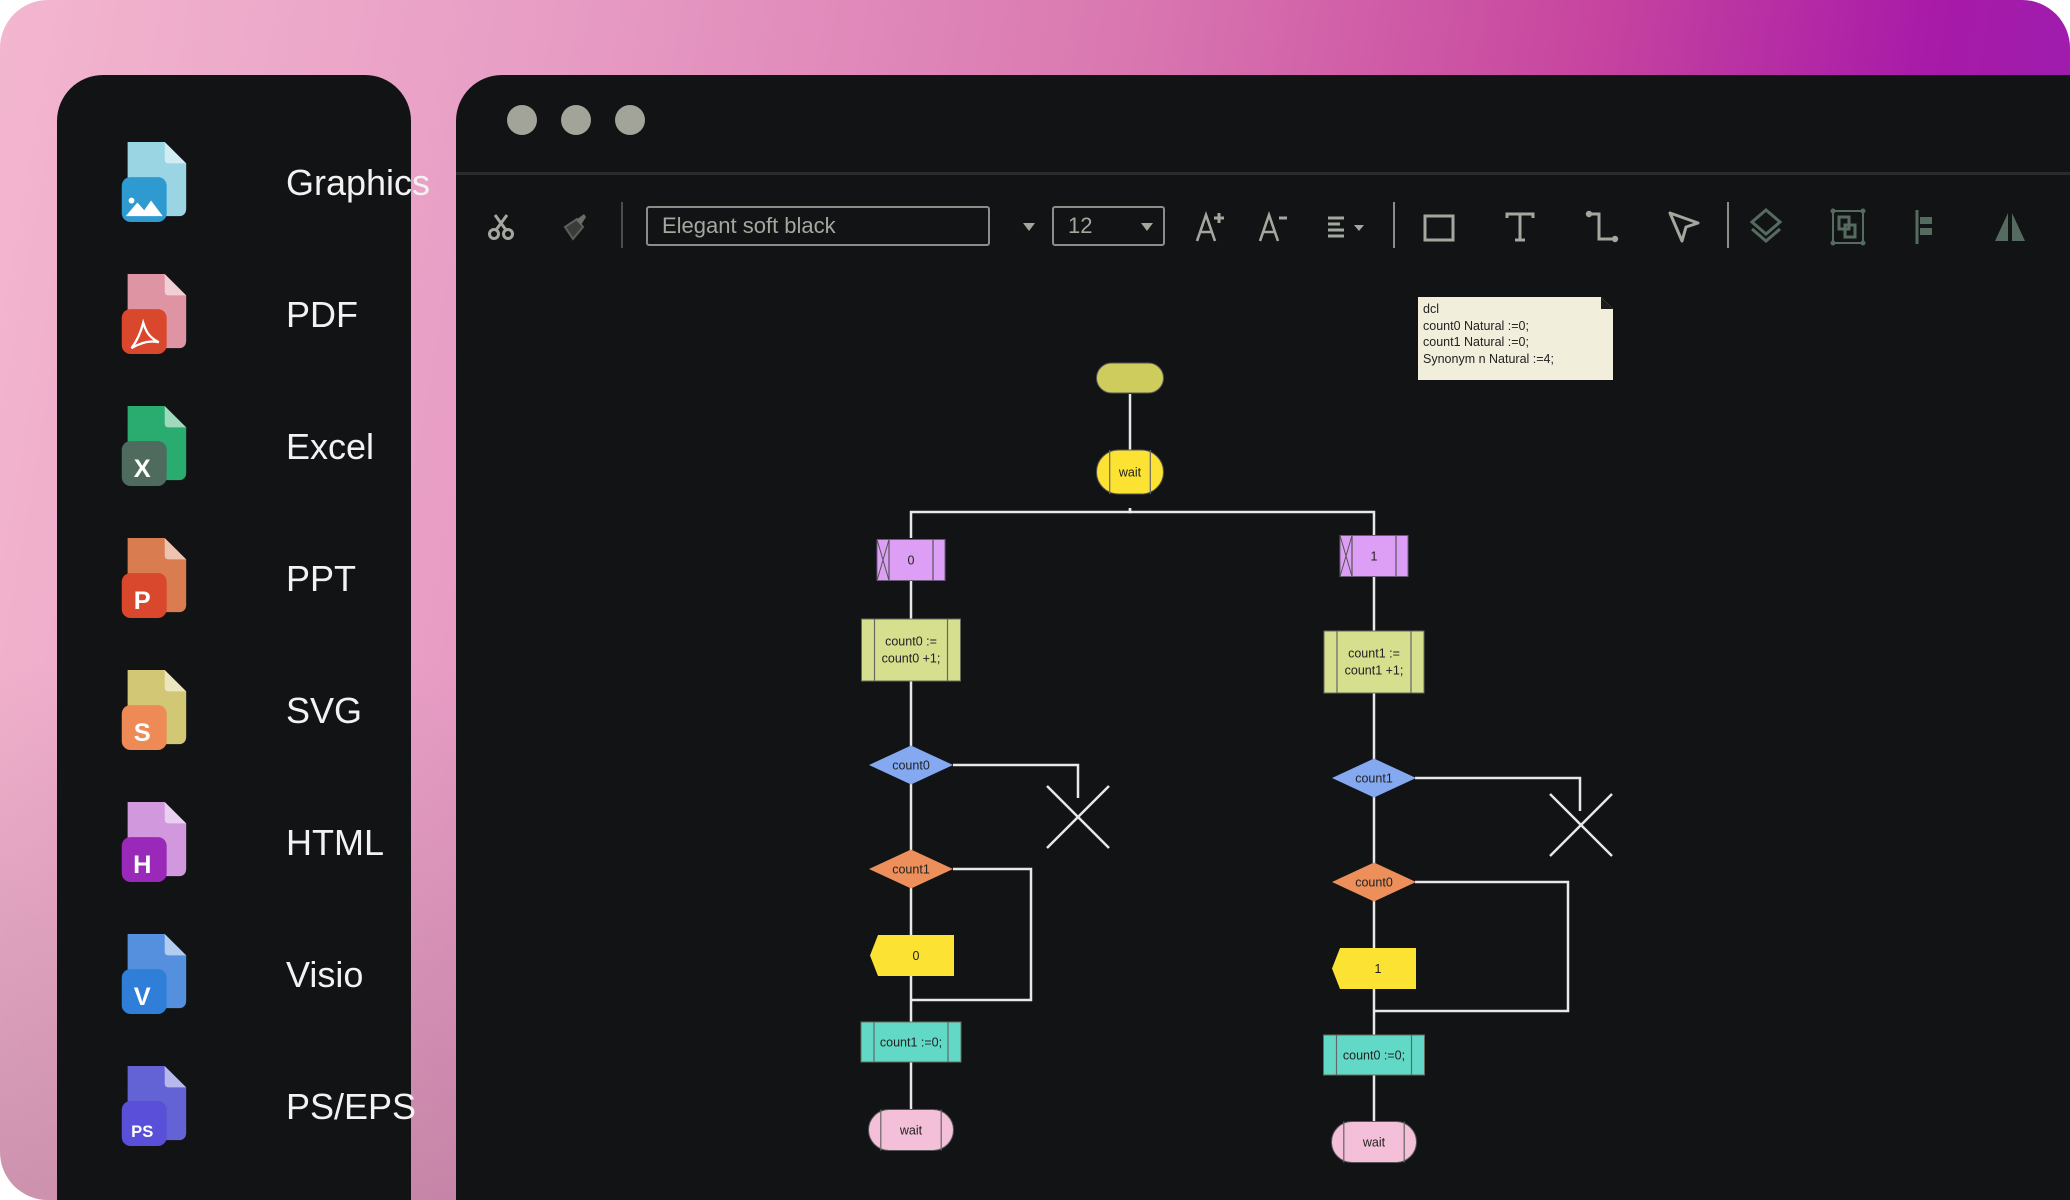 The width and height of the screenshot is (2070, 1200). I want to click on font-increase-icon, so click(1209, 226).